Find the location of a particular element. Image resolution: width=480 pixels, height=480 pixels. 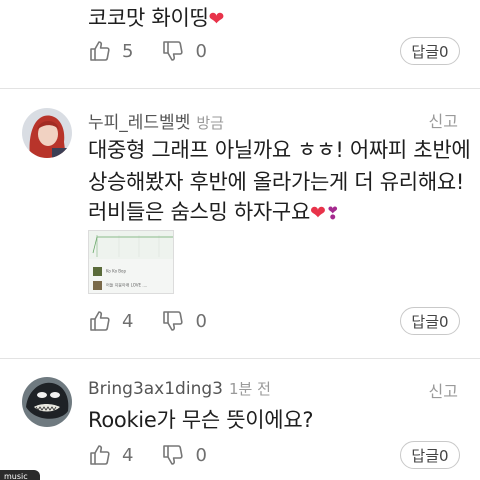

chart-thumbnail is located at coordinates (131, 245).